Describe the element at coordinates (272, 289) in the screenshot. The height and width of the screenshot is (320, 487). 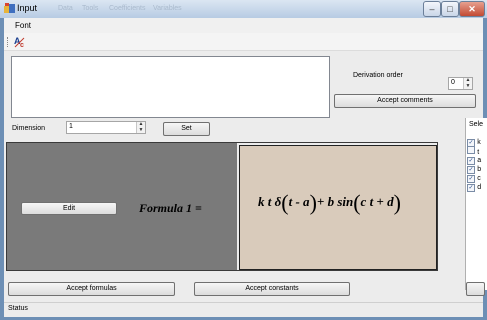
I see `accept-constants-button: Accept constants` at that location.